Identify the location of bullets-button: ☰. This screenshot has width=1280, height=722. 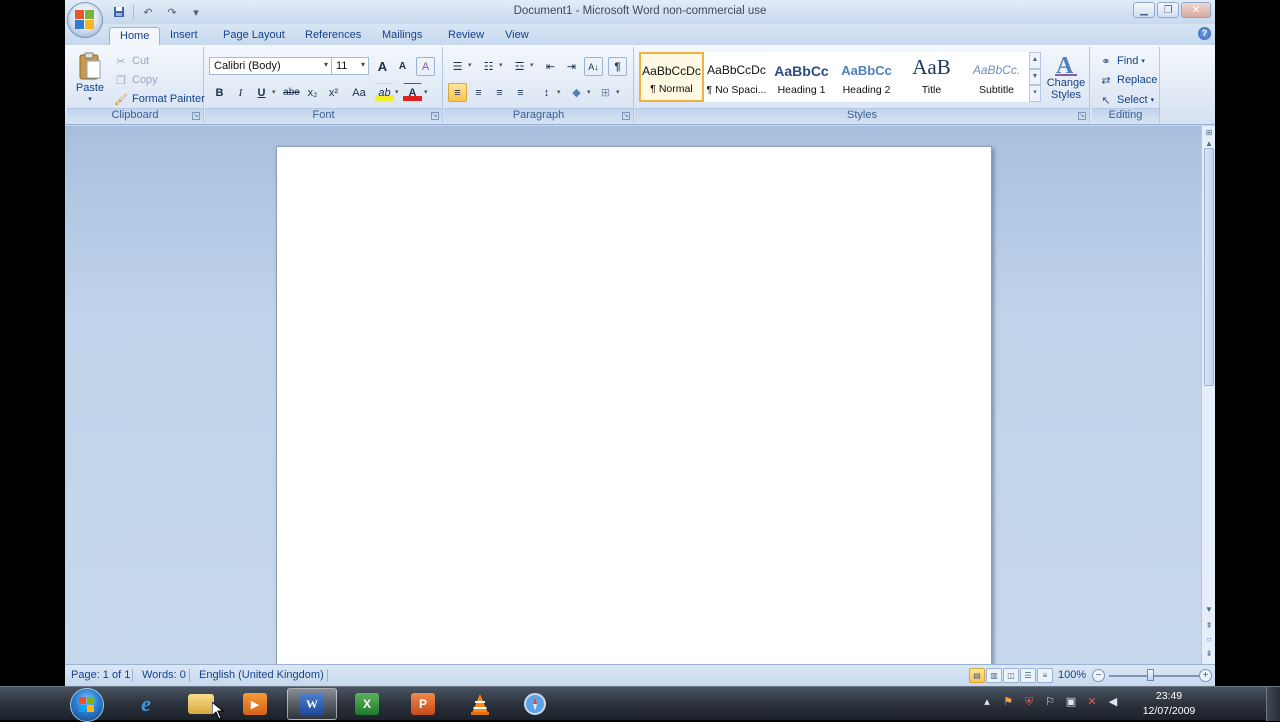
(457, 66).